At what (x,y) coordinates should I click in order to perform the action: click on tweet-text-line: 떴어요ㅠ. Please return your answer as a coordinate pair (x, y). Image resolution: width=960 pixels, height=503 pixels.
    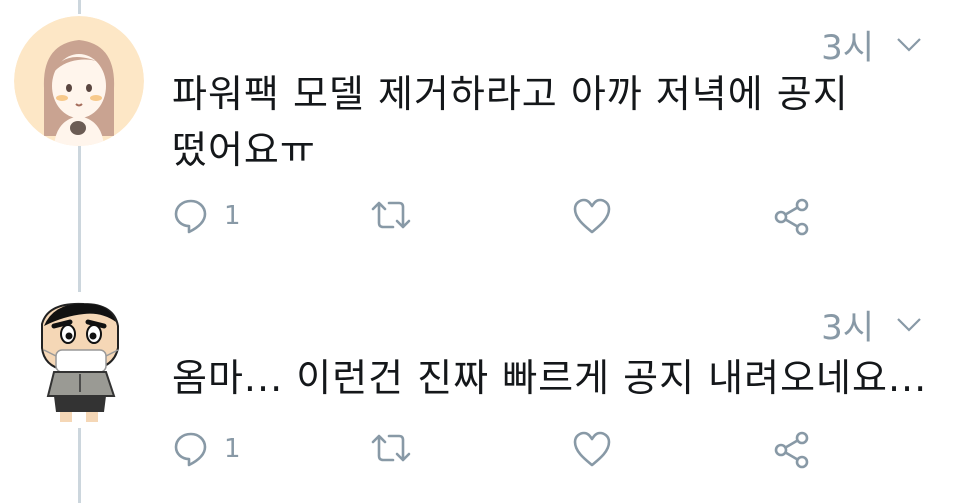
    Looking at the image, I should click on (244, 150).